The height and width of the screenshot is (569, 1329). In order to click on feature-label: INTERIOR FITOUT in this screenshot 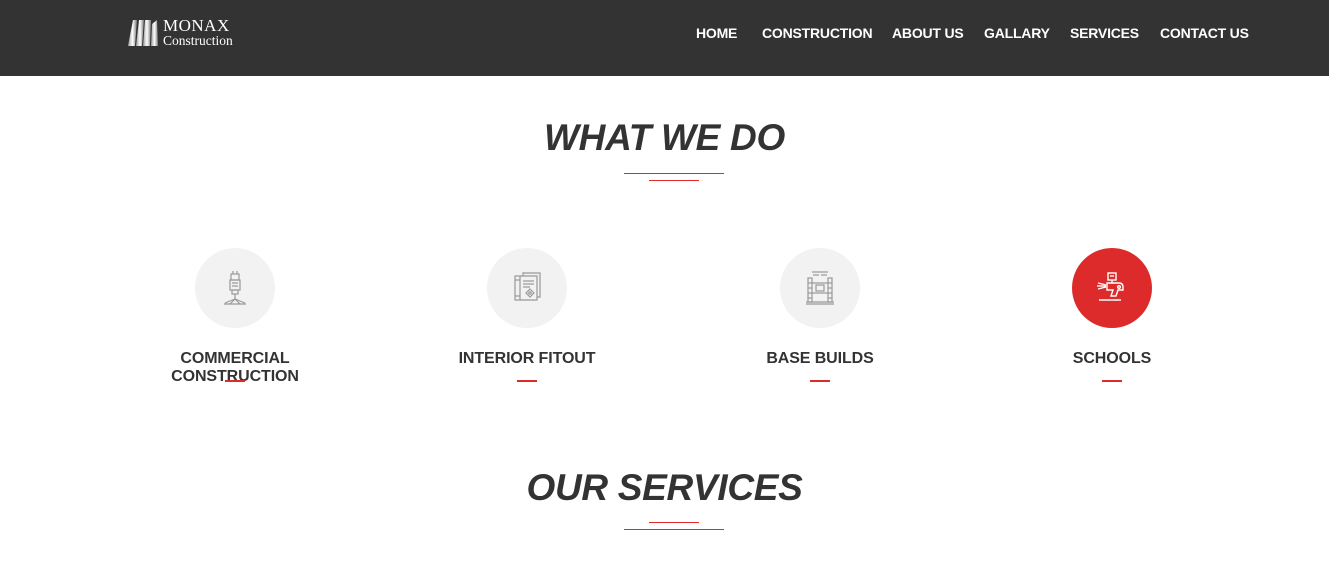, I will do `click(527, 358)`.